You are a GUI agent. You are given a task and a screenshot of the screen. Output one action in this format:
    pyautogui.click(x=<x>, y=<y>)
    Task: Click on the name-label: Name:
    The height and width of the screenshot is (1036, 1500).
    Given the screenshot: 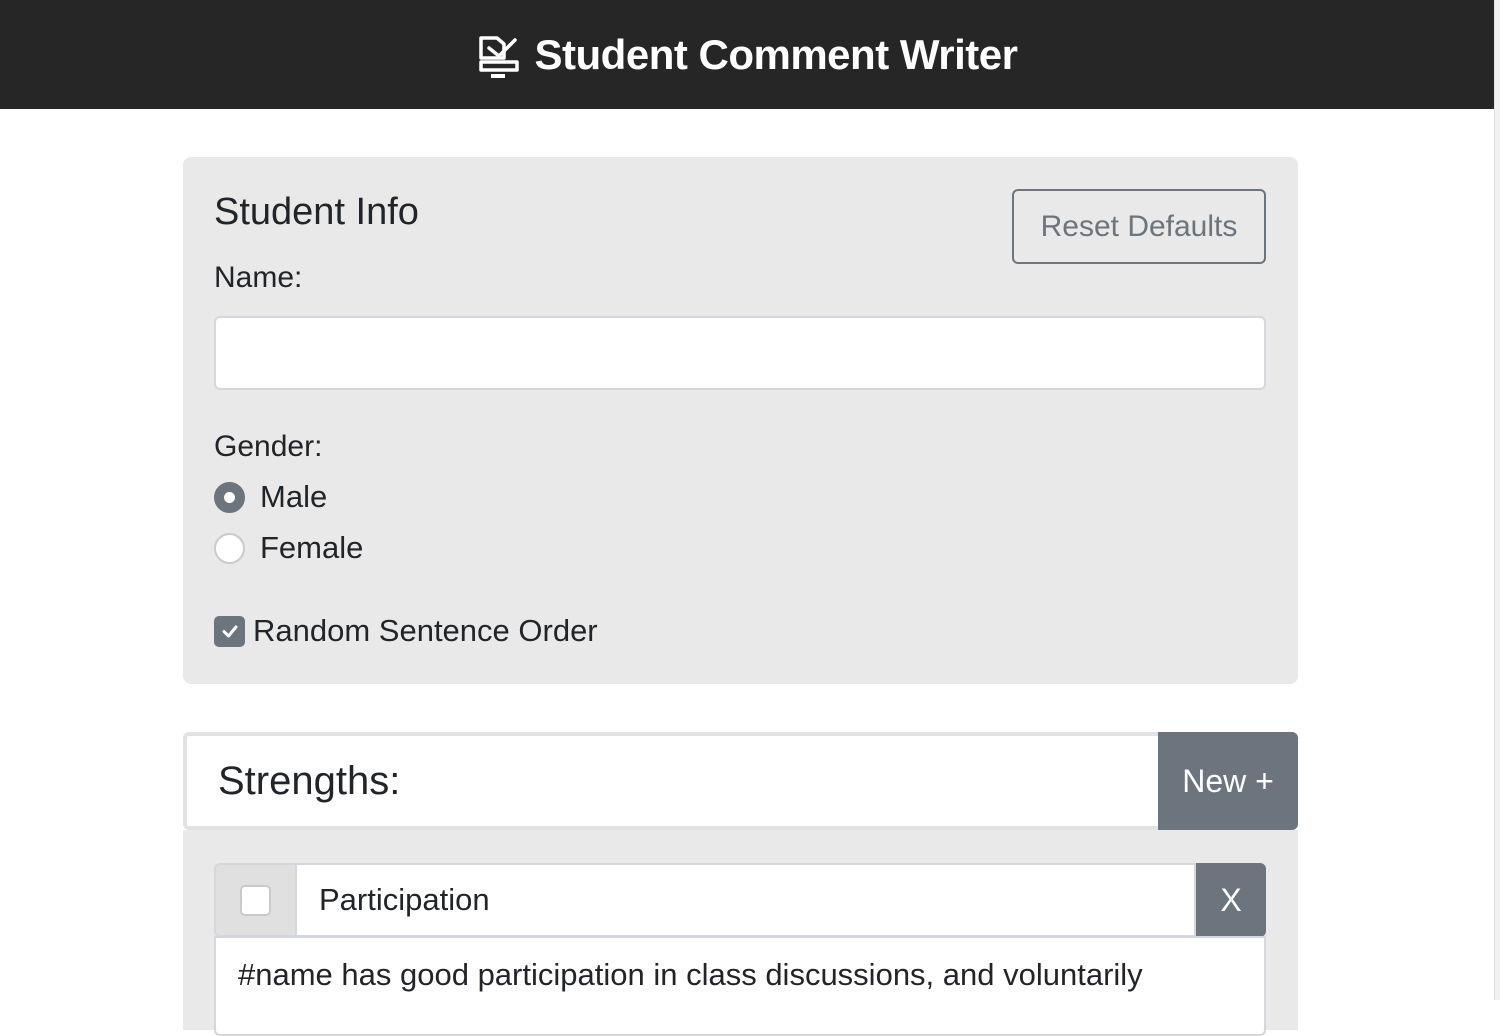 What is the action you would take?
    pyautogui.click(x=258, y=277)
    